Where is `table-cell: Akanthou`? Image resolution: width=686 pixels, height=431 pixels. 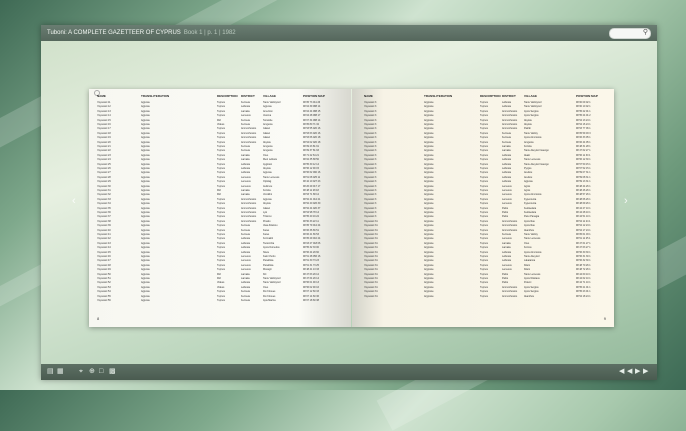 table-cell: Akanthou is located at coordinates (529, 296).